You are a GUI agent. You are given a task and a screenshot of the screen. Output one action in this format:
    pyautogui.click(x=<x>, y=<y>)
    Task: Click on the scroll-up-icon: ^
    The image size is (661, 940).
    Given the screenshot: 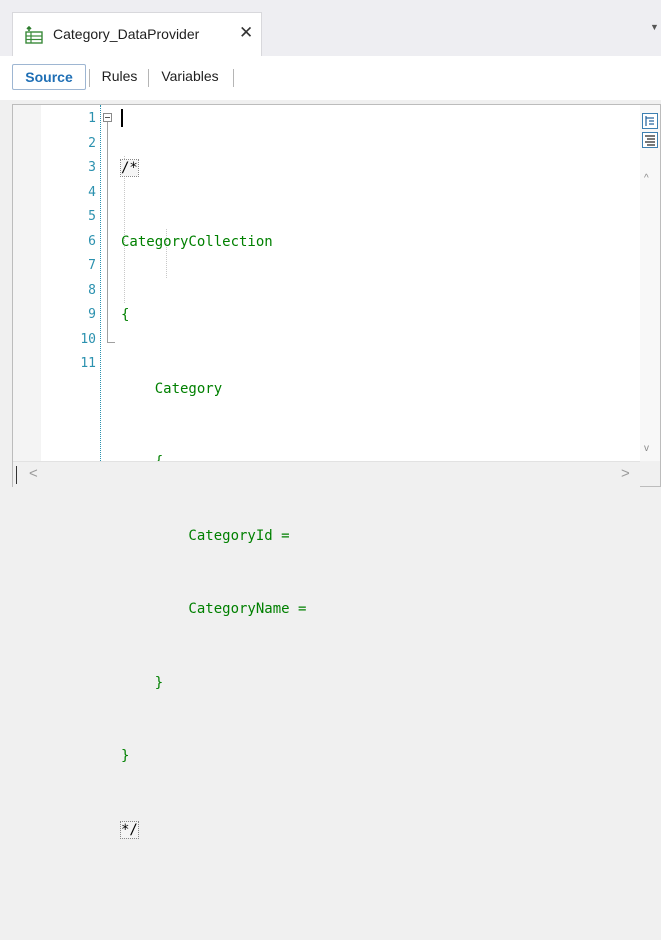 What is the action you would take?
    pyautogui.click(x=646, y=178)
    